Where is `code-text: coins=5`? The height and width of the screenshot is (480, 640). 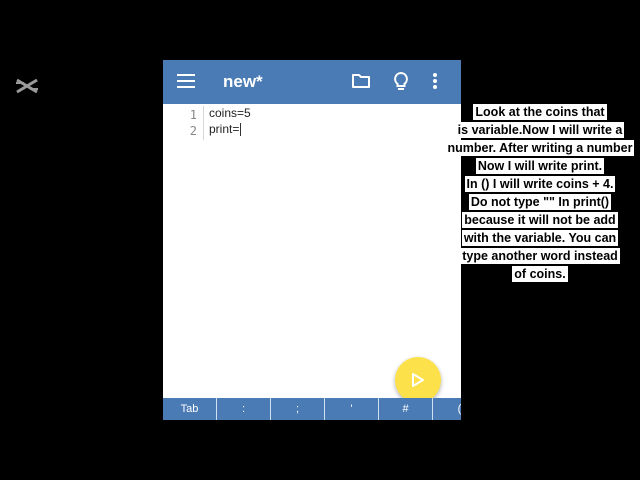
code-text: coins=5 is located at coordinates (230, 113).